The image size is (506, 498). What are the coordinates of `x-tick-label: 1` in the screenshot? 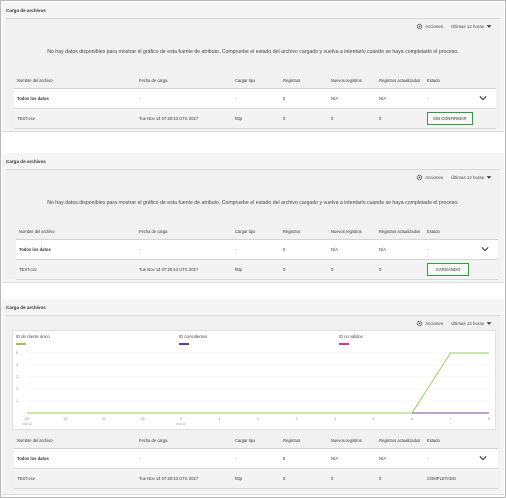 It's located at (220, 419).